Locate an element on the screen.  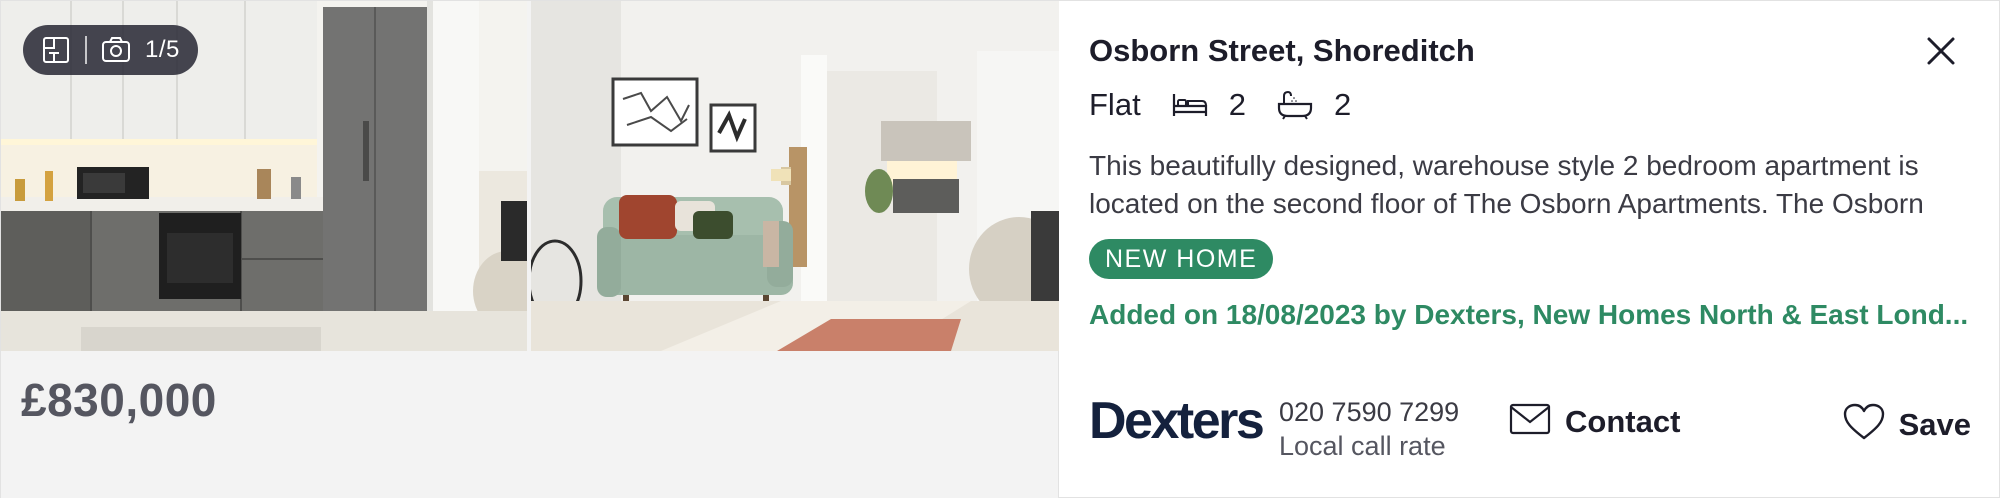
agent-phone-number: 020 7590 7299 is located at coordinates (1369, 412).